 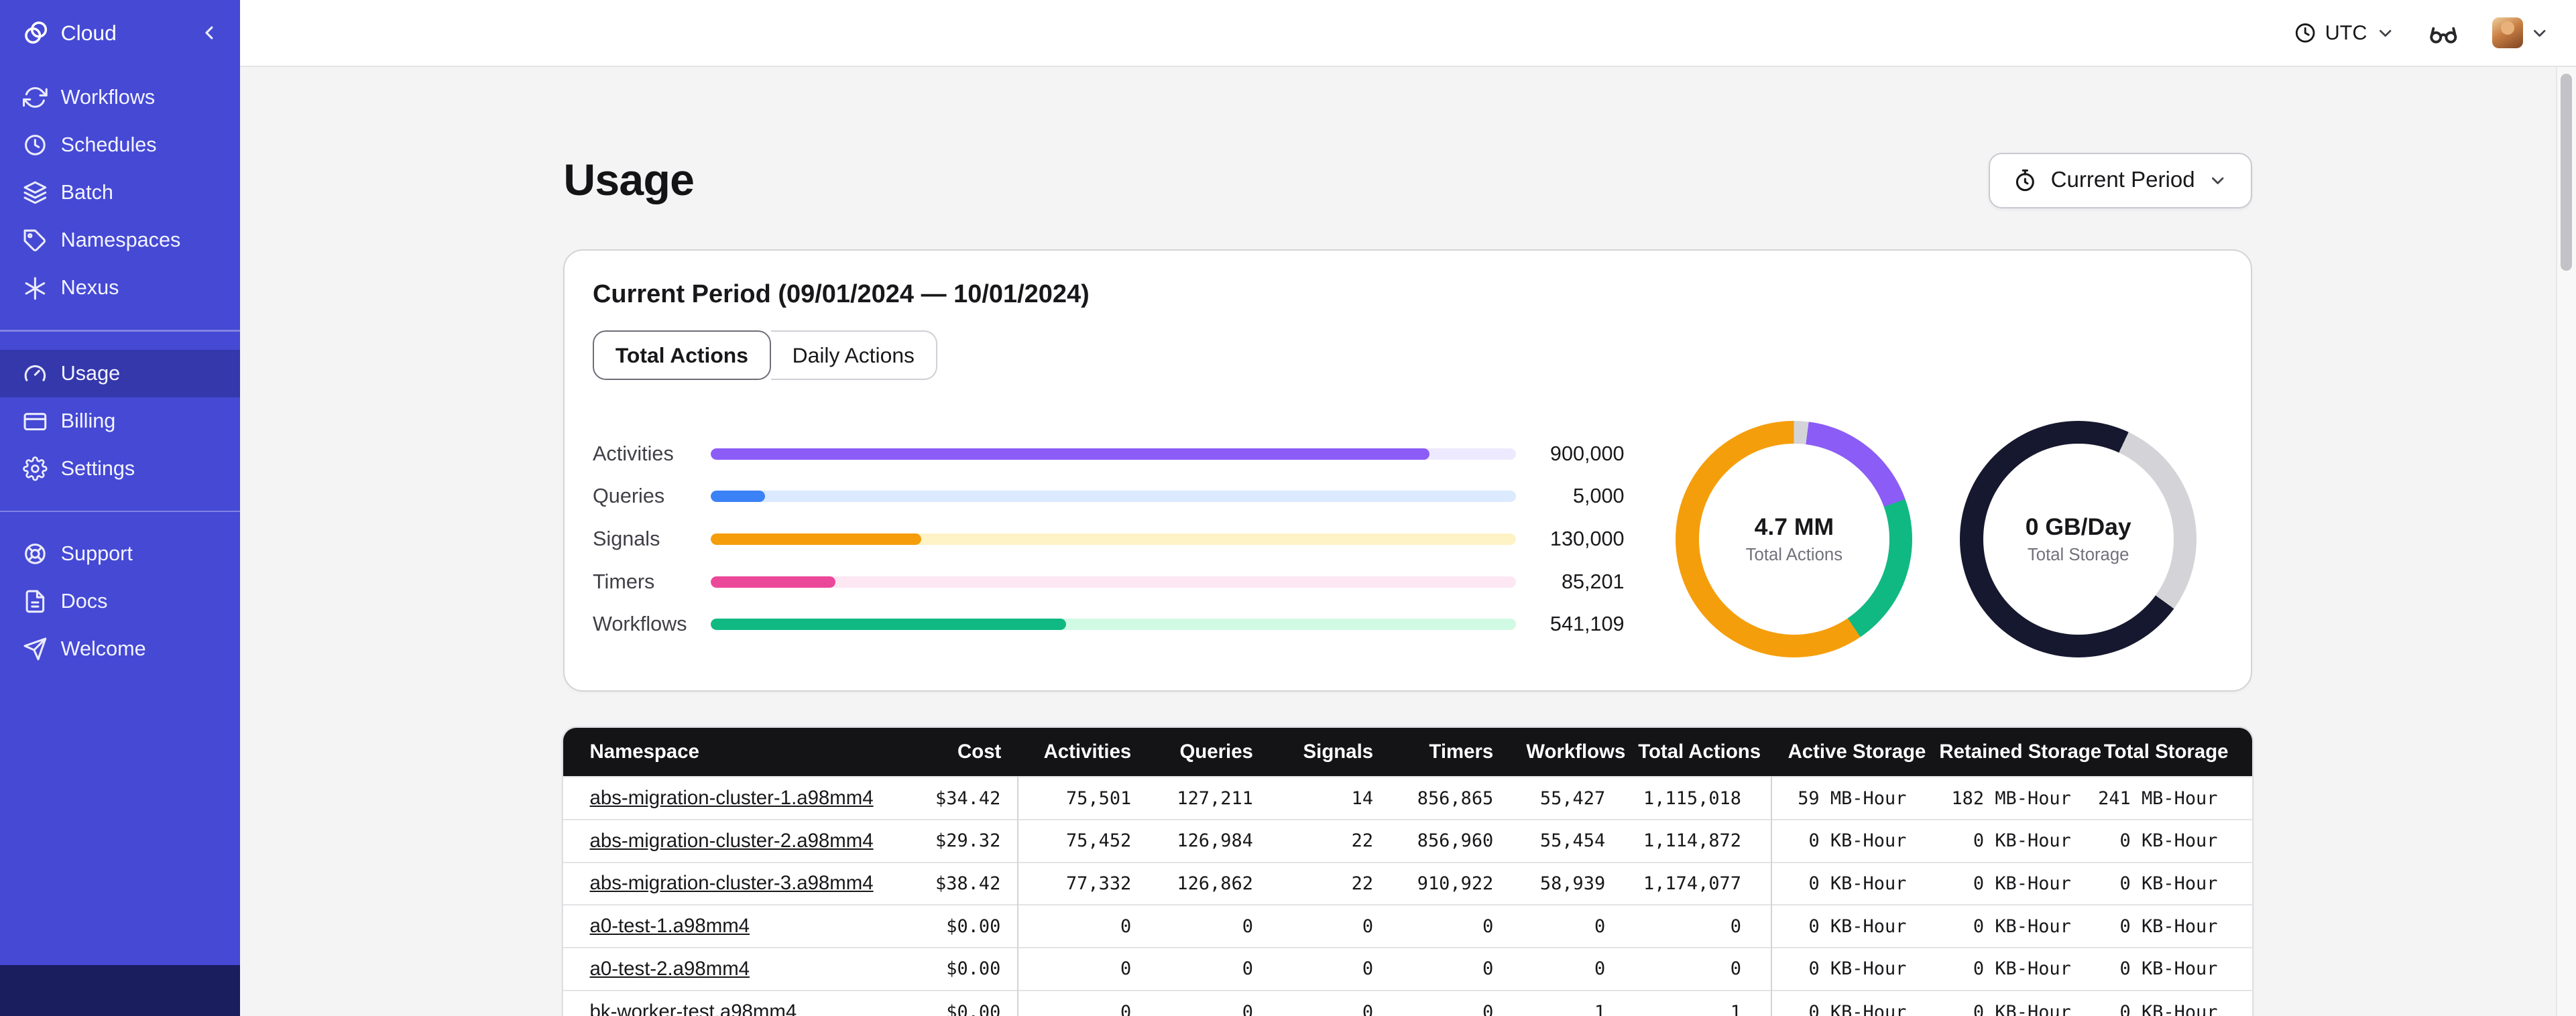 I want to click on nexus-icon, so click(x=35, y=288).